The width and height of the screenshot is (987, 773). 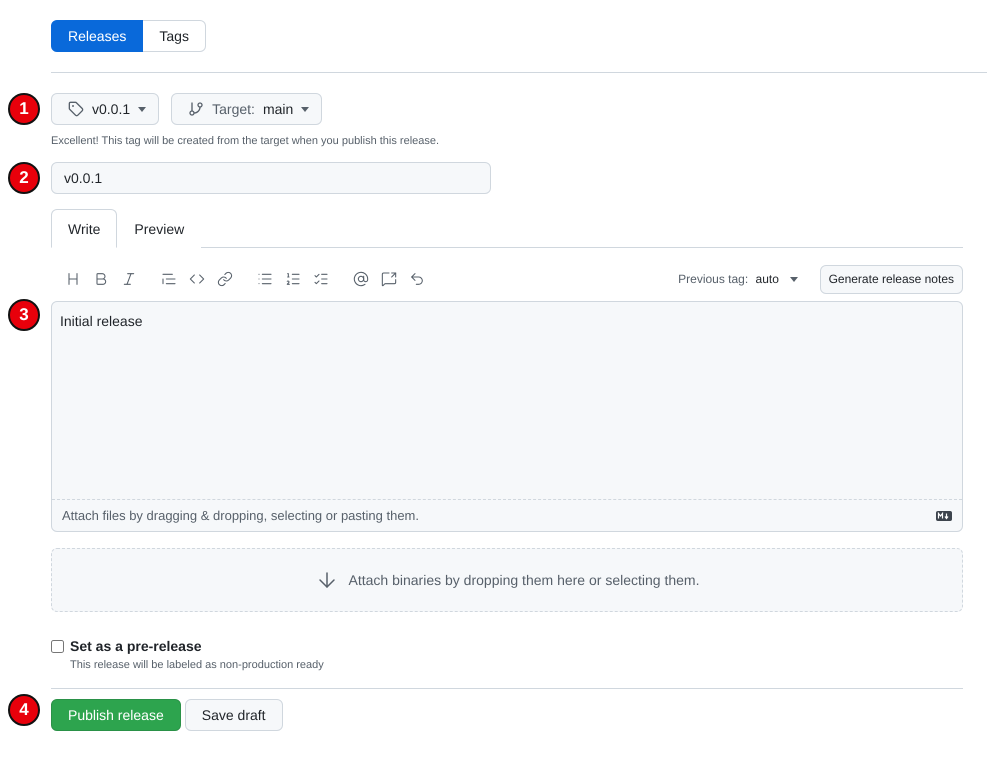 I want to click on step-badge: 2, so click(x=24, y=178).